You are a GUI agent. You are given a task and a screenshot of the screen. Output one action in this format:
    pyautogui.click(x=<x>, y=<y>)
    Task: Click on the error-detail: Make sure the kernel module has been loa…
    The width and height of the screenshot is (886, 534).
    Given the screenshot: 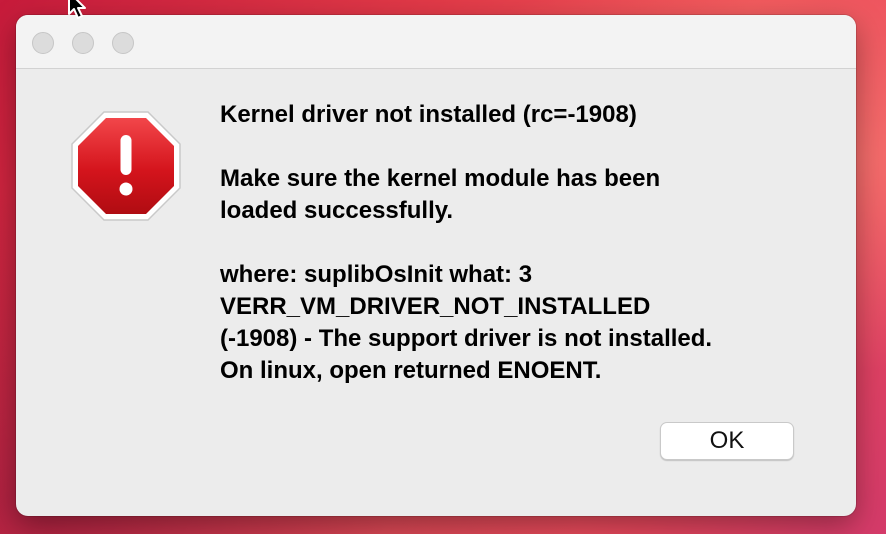 What is the action you would take?
    pyautogui.click(x=440, y=194)
    